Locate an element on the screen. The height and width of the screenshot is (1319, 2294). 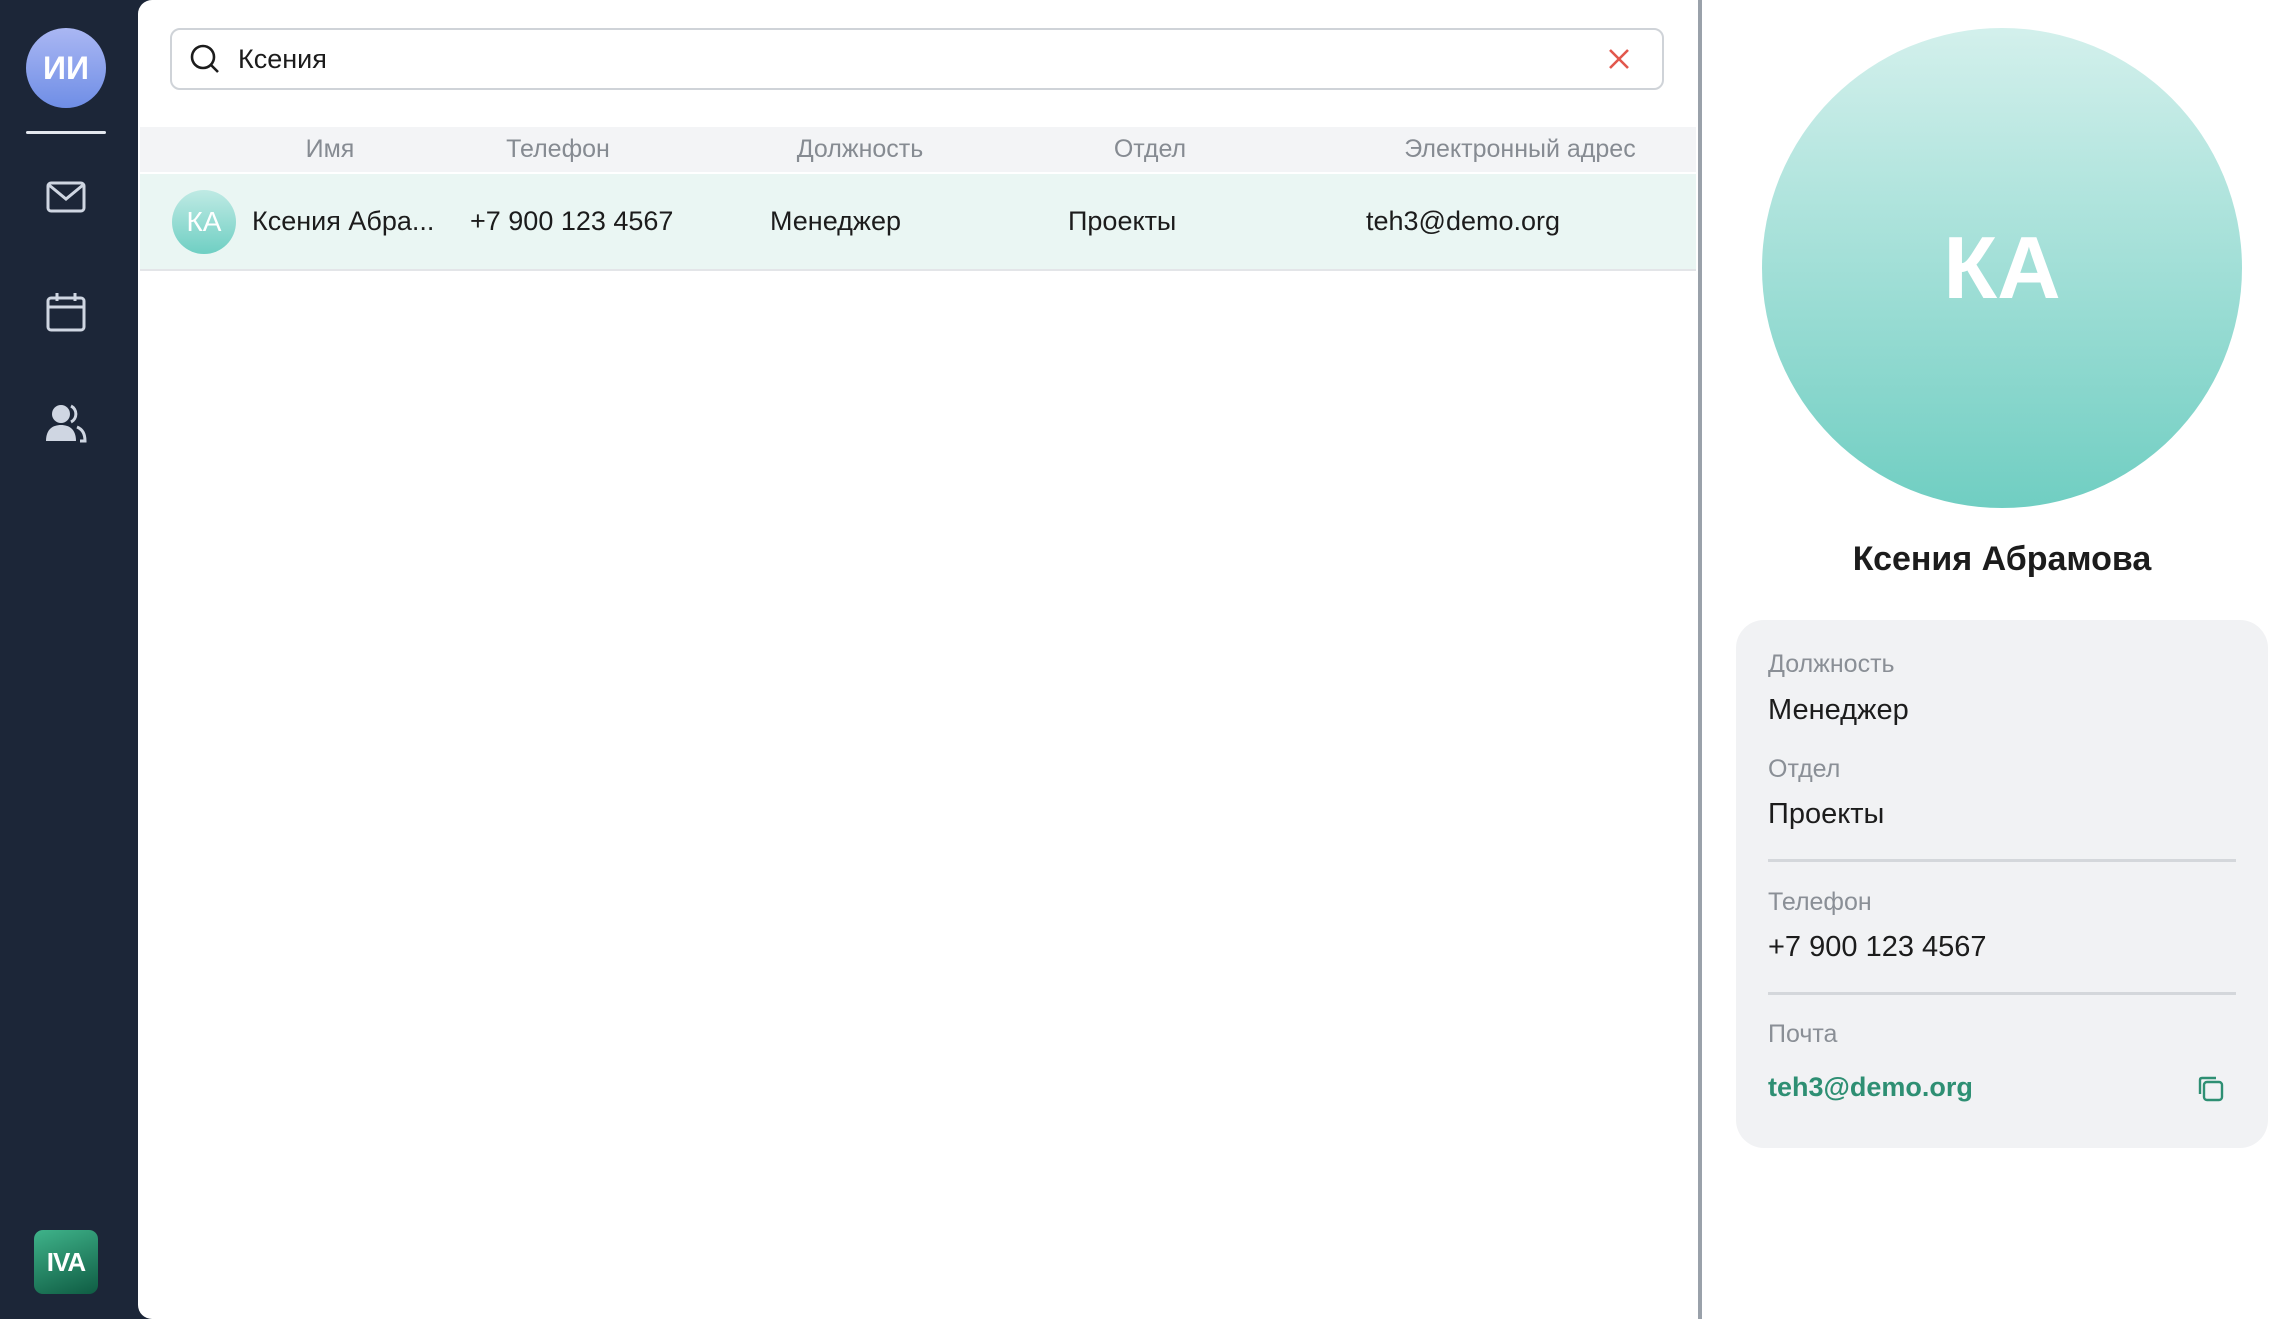
profile-name: Ксения Абрамова is located at coordinates (2002, 559).